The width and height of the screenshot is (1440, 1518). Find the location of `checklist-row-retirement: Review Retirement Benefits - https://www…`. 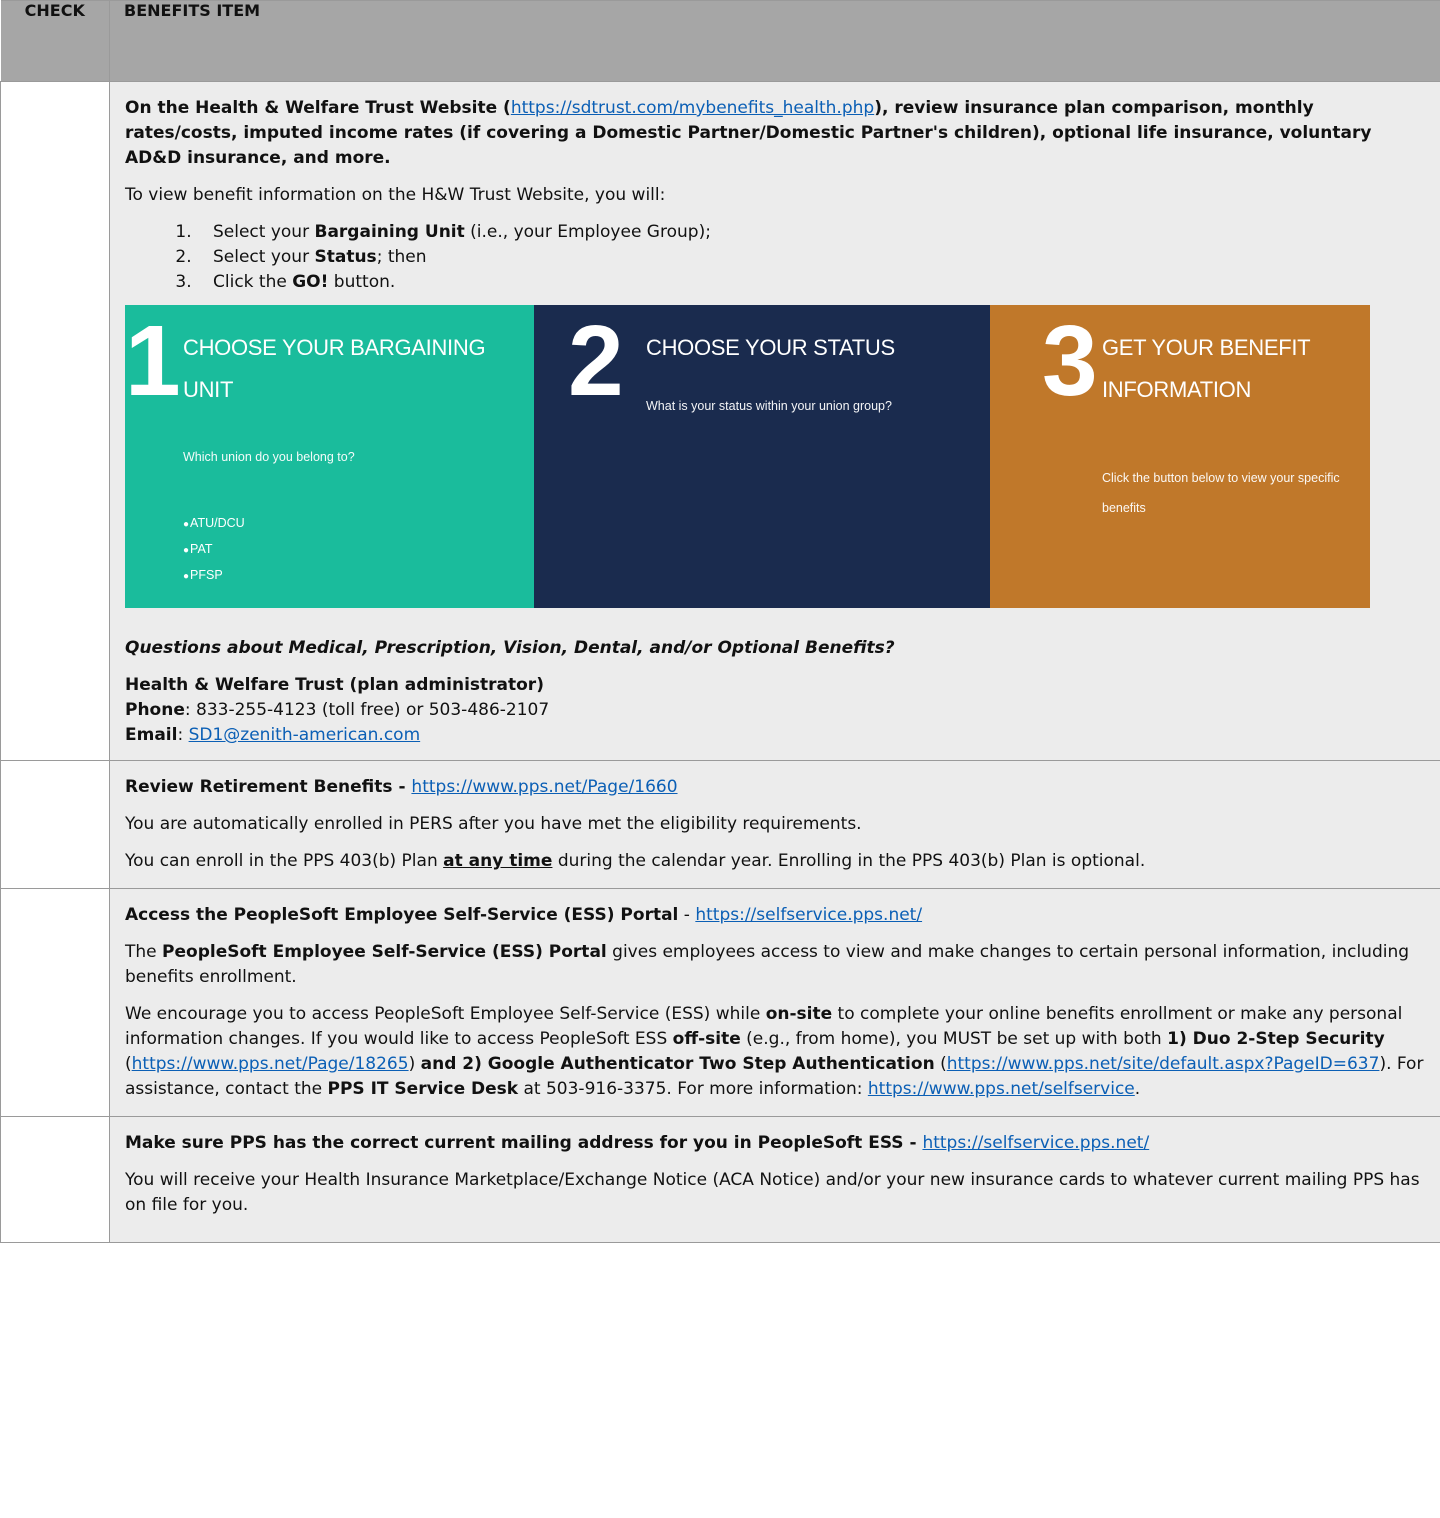

checklist-row-retirement: Review Retirement Benefits - https://www… is located at coordinates (720, 824).